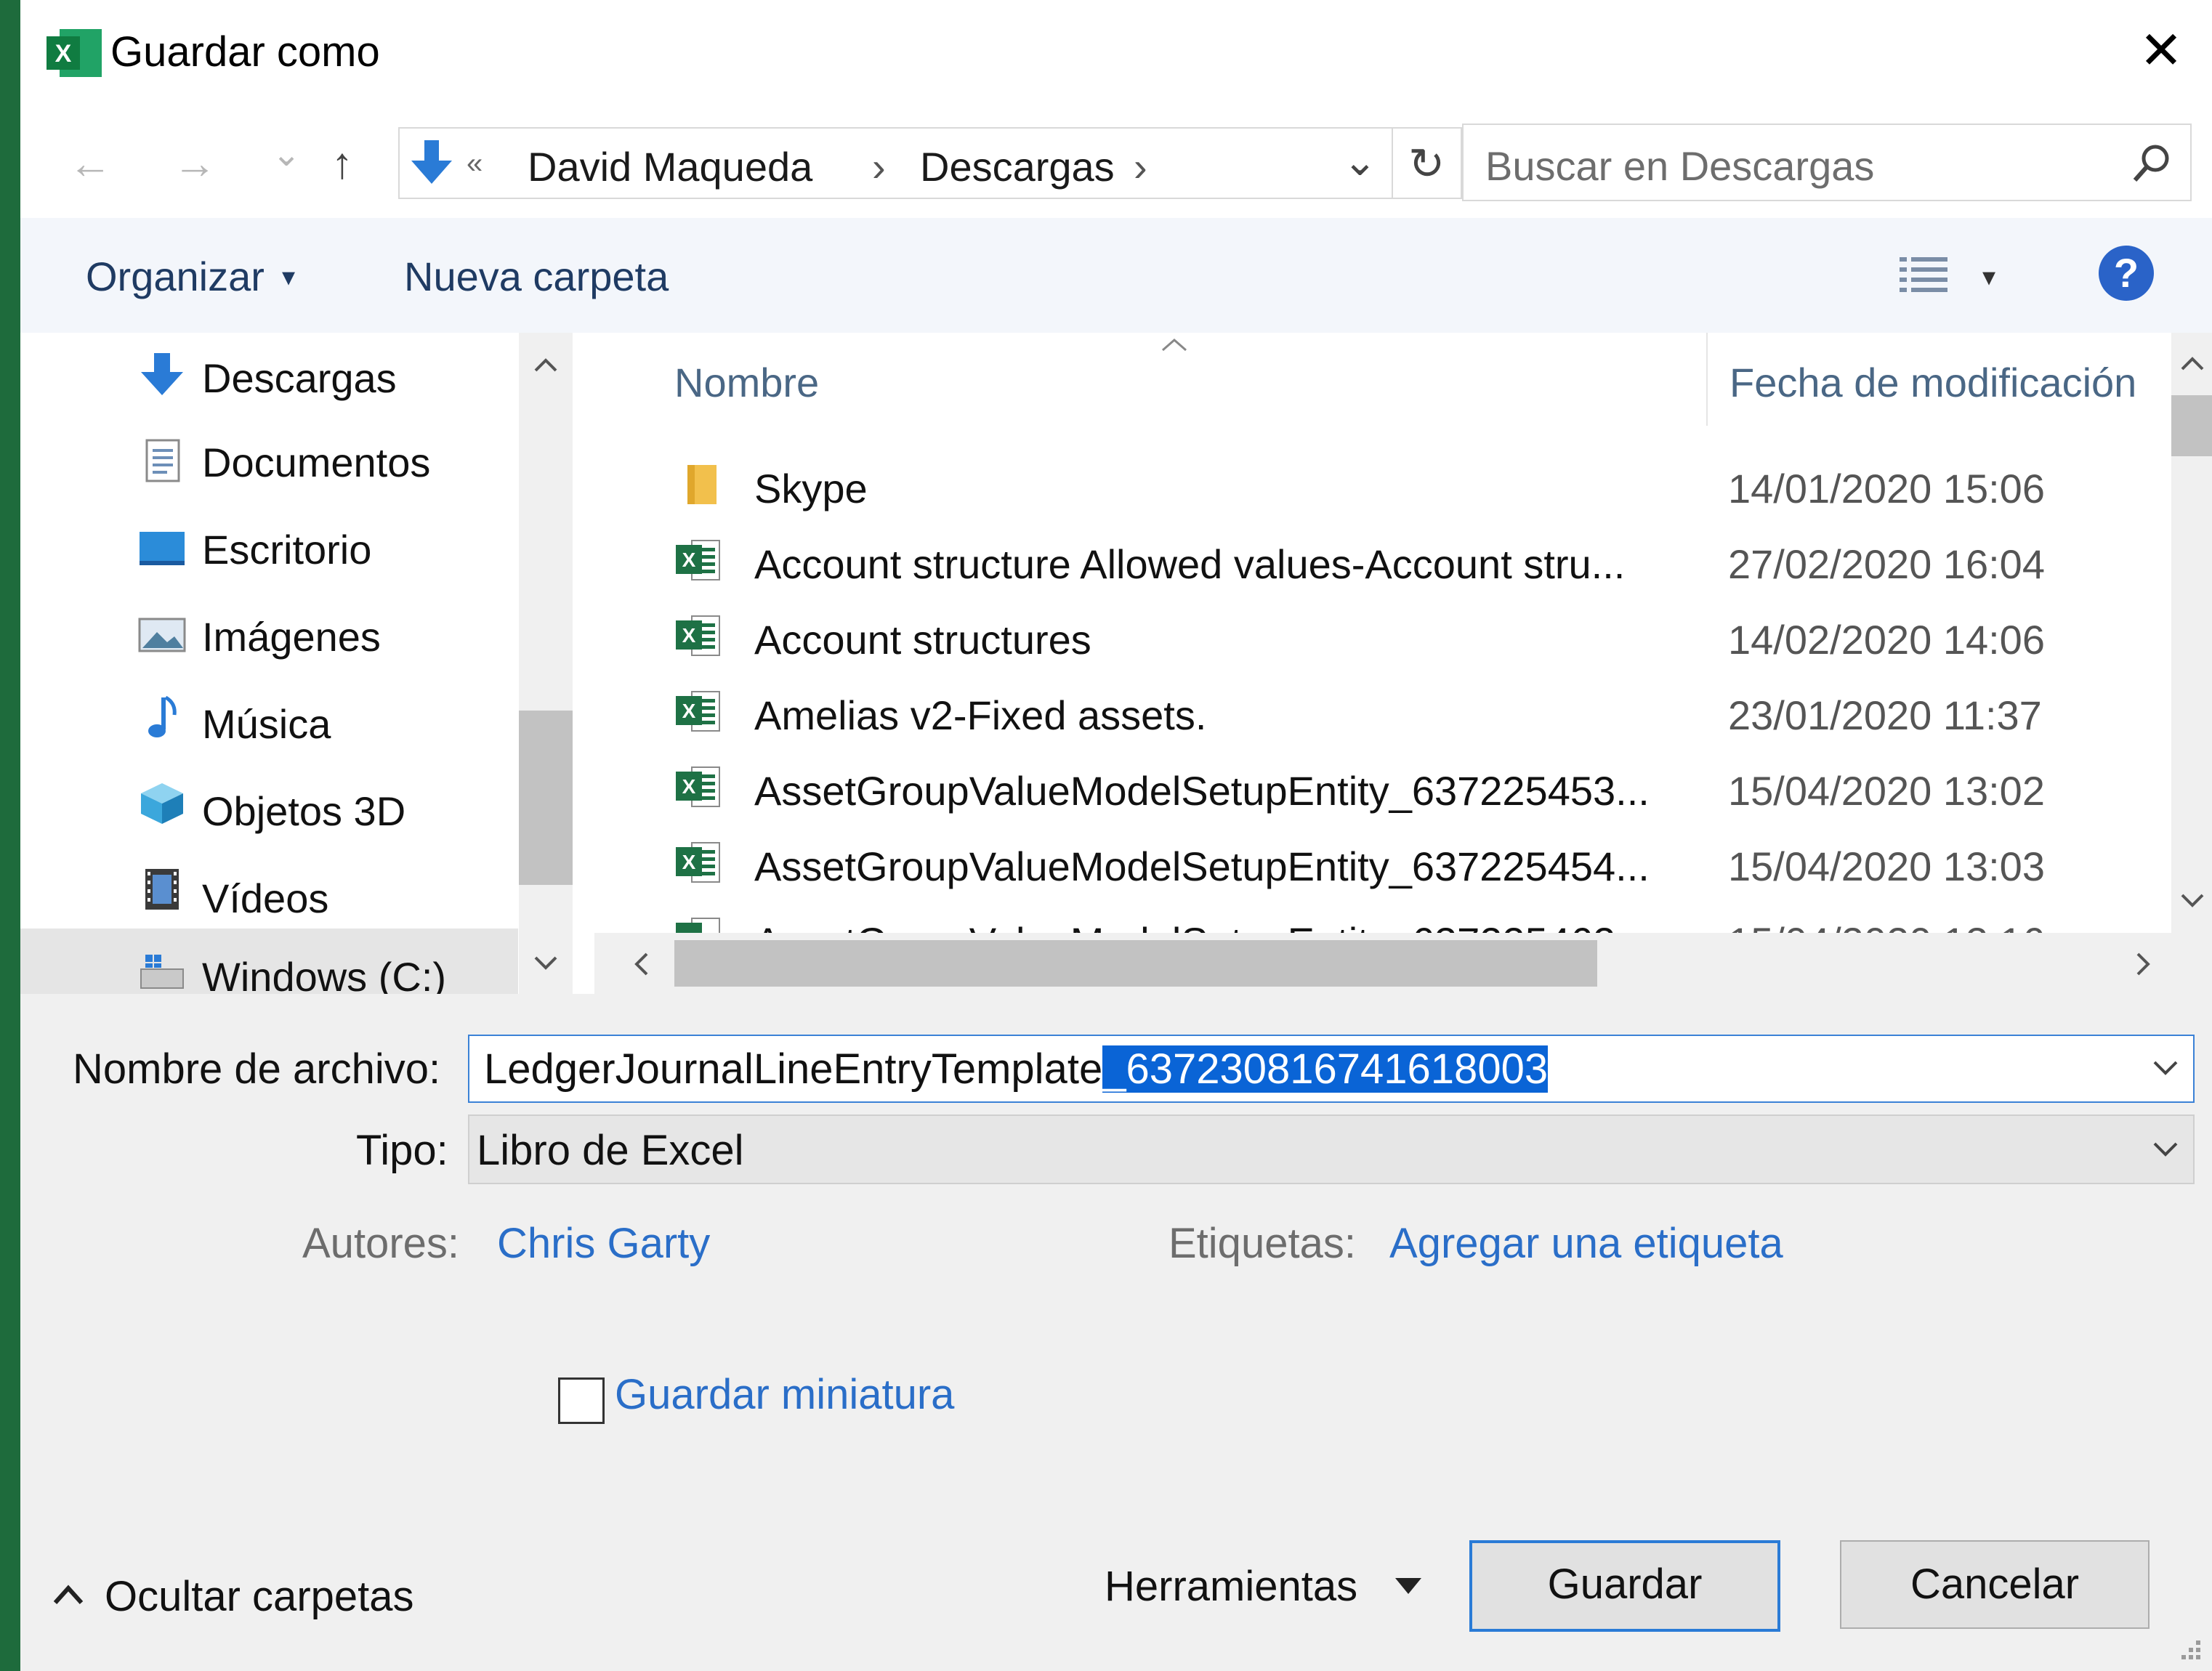  I want to click on sidebar-item-documentos: Documentos, so click(316, 462).